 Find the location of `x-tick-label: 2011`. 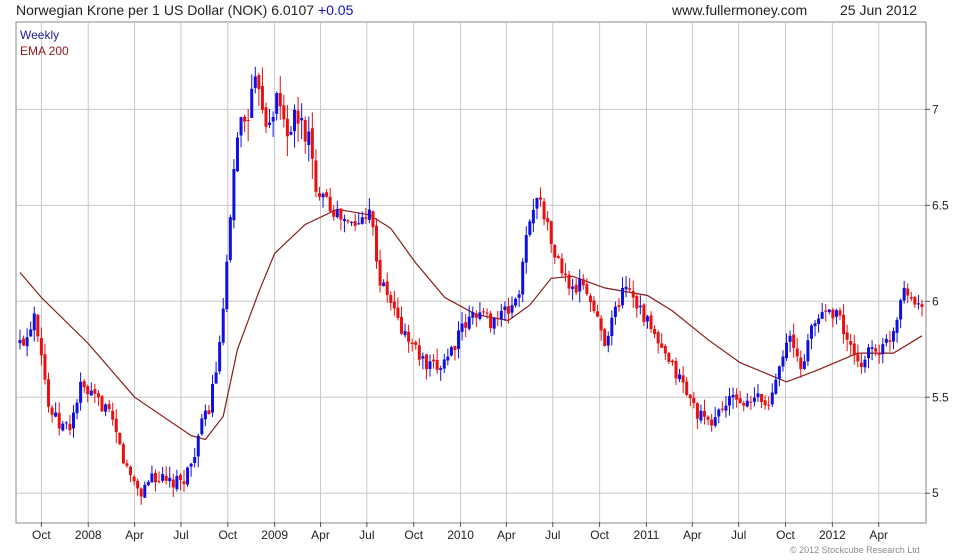

x-tick-label: 2011 is located at coordinates (647, 535).